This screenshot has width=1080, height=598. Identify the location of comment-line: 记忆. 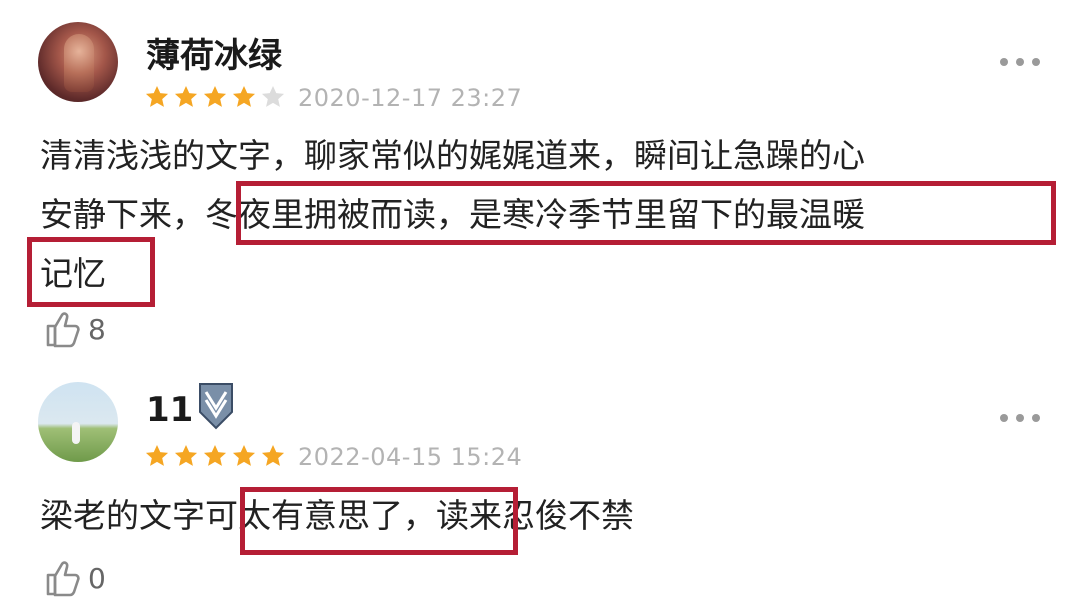
(545, 273).